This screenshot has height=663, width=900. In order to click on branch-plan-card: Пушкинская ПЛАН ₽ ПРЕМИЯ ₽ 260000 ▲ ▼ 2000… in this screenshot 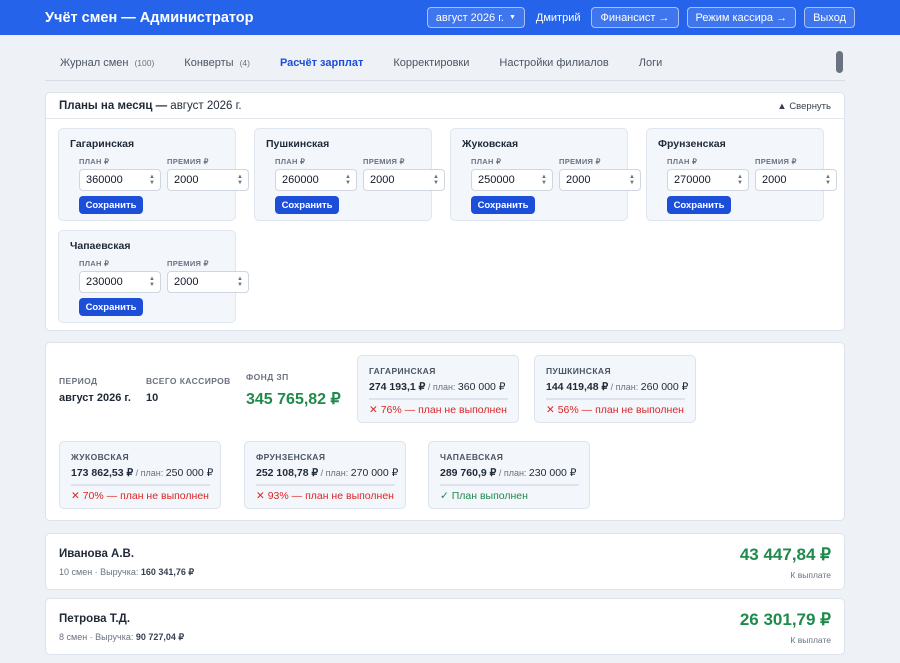, I will do `click(349, 174)`.